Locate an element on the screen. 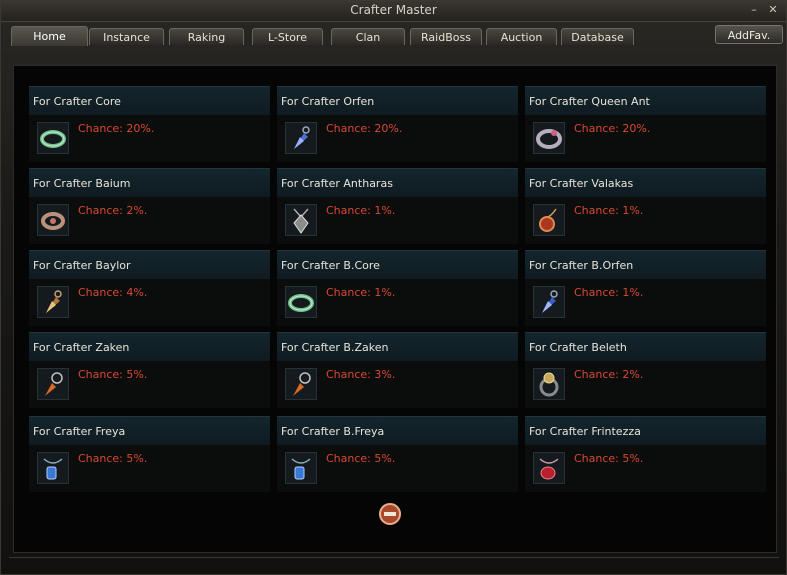 Image resolution: width=787 pixels, height=575 pixels. item-card: For Crafter Orfen Chance: 20%. is located at coordinates (397, 124).